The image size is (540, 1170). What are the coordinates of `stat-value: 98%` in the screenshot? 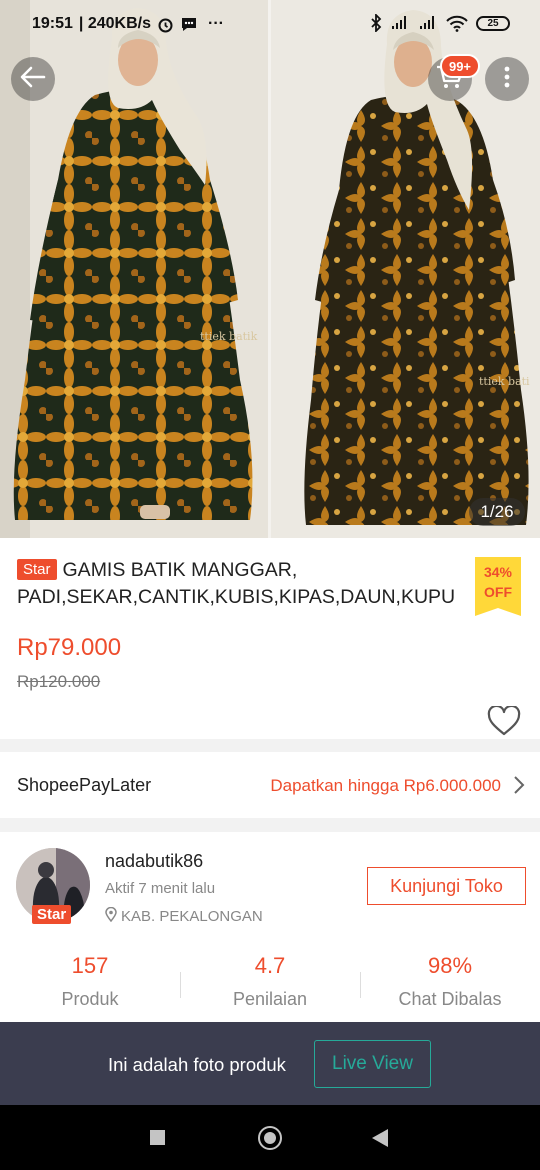 It's located at (450, 965).